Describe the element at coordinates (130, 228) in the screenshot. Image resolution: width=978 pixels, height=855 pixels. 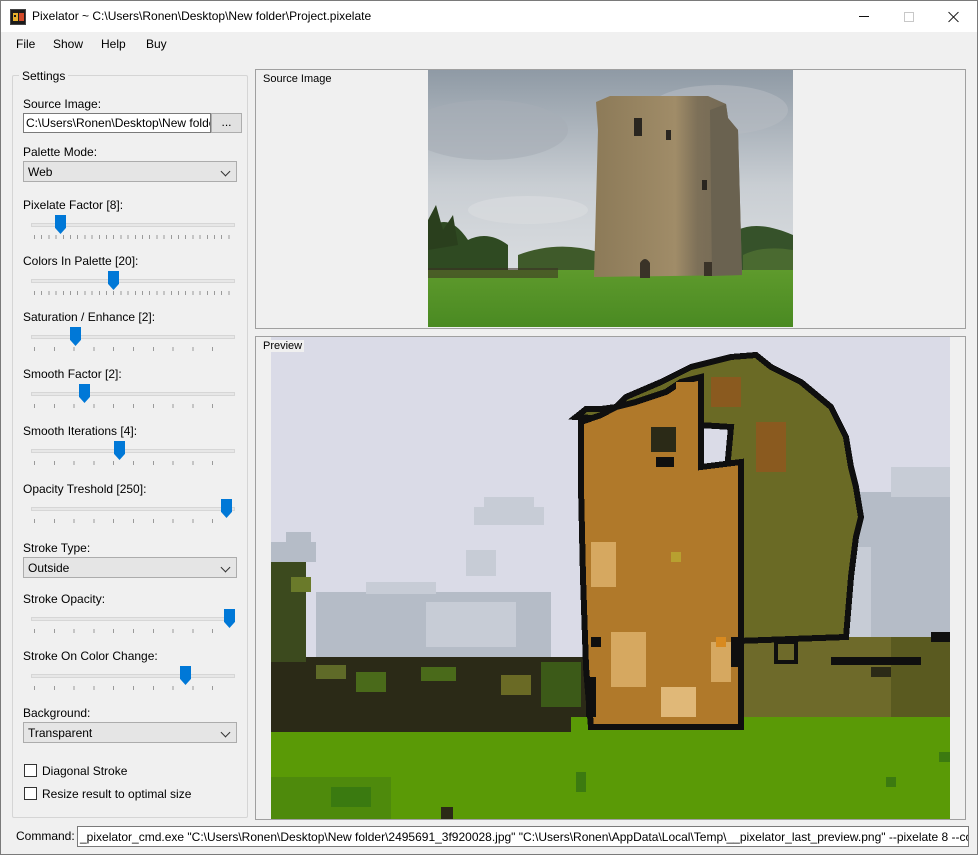
I see `pixelate-factor-slider` at that location.